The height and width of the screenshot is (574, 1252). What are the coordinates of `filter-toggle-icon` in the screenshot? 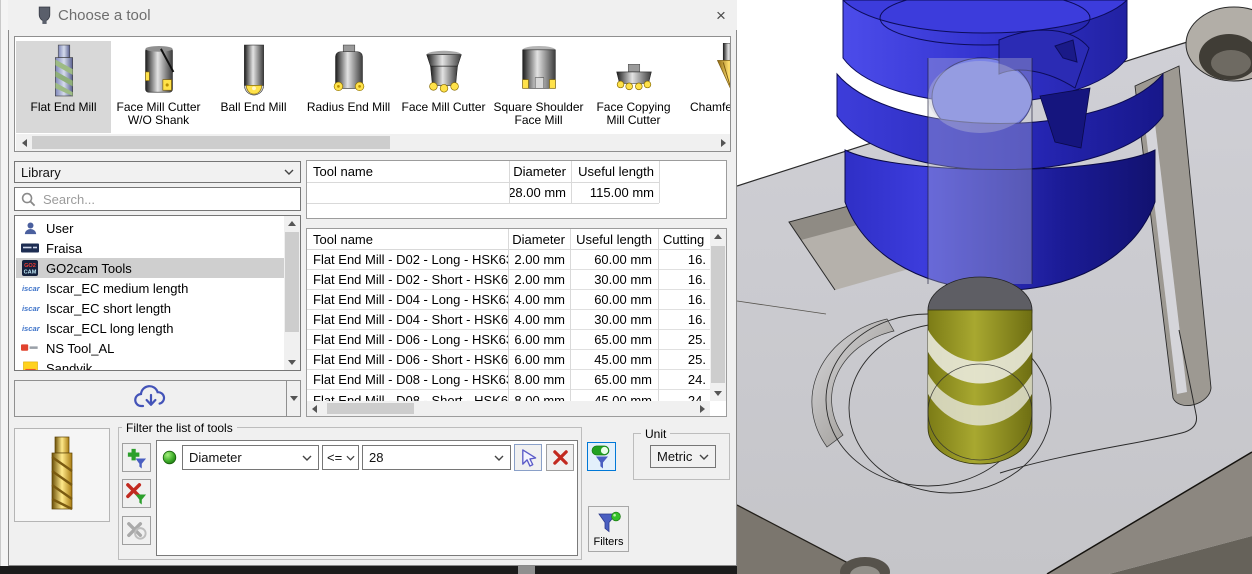 It's located at (600, 457).